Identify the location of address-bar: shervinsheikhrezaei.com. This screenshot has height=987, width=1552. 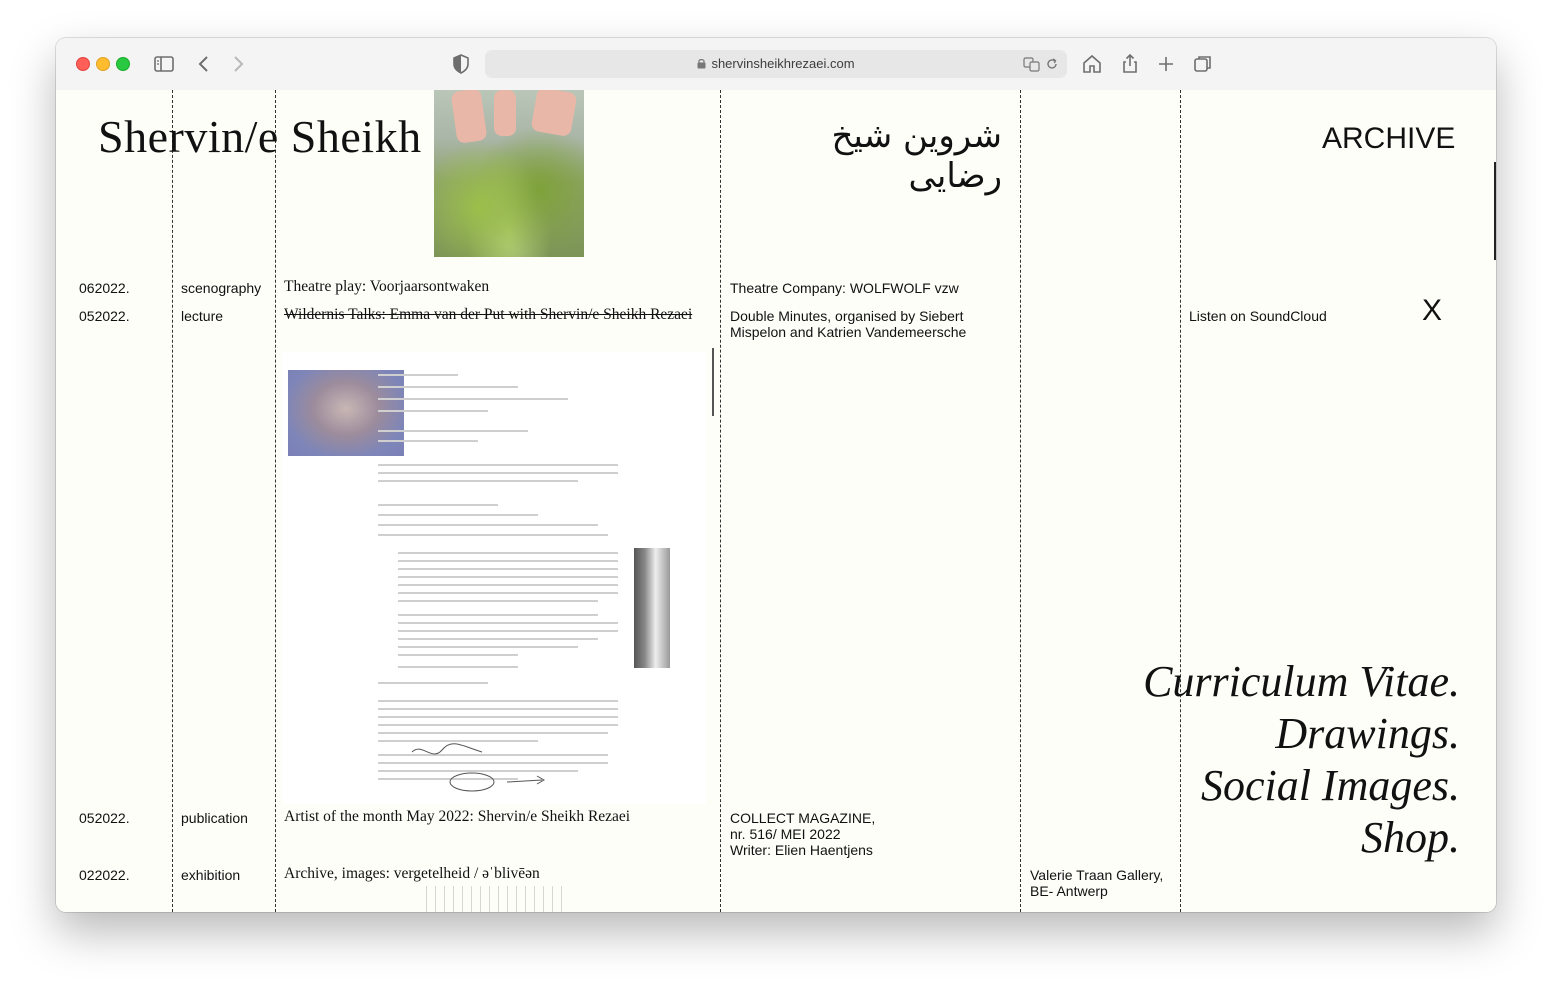
(776, 64).